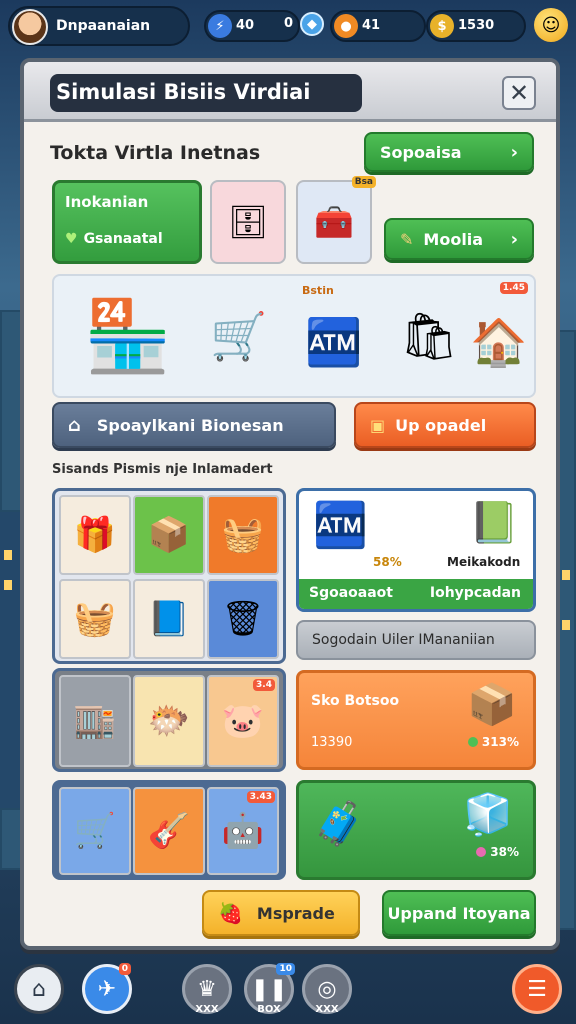 Image resolution: width=576 pixels, height=1024 pixels. What do you see at coordinates (499, 342) in the screenshot?
I see `house-icon: 🏠` at bounding box center [499, 342].